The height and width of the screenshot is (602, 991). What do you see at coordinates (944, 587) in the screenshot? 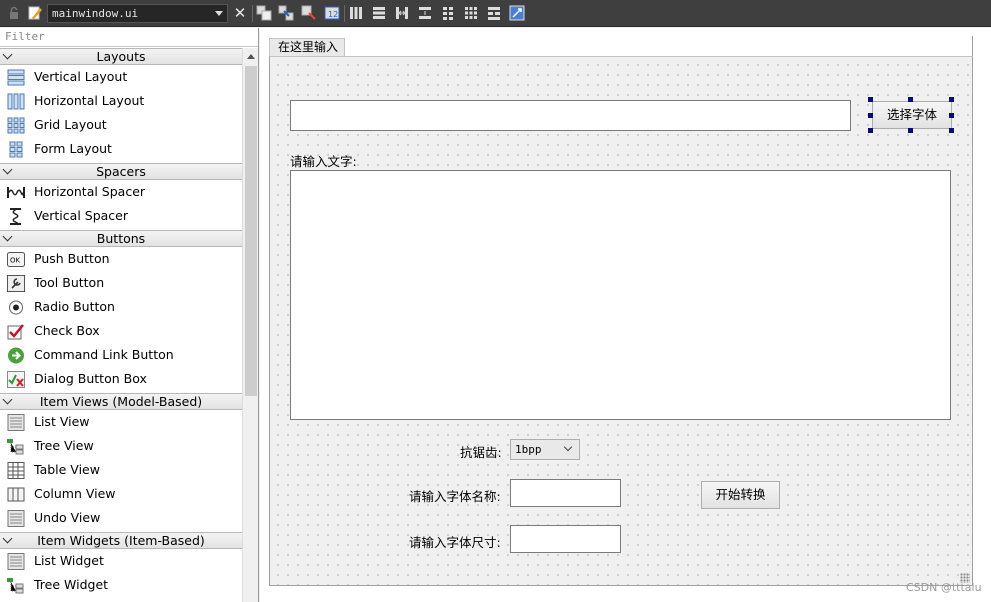
I see `watermark: CSDN @tttalu` at bounding box center [944, 587].